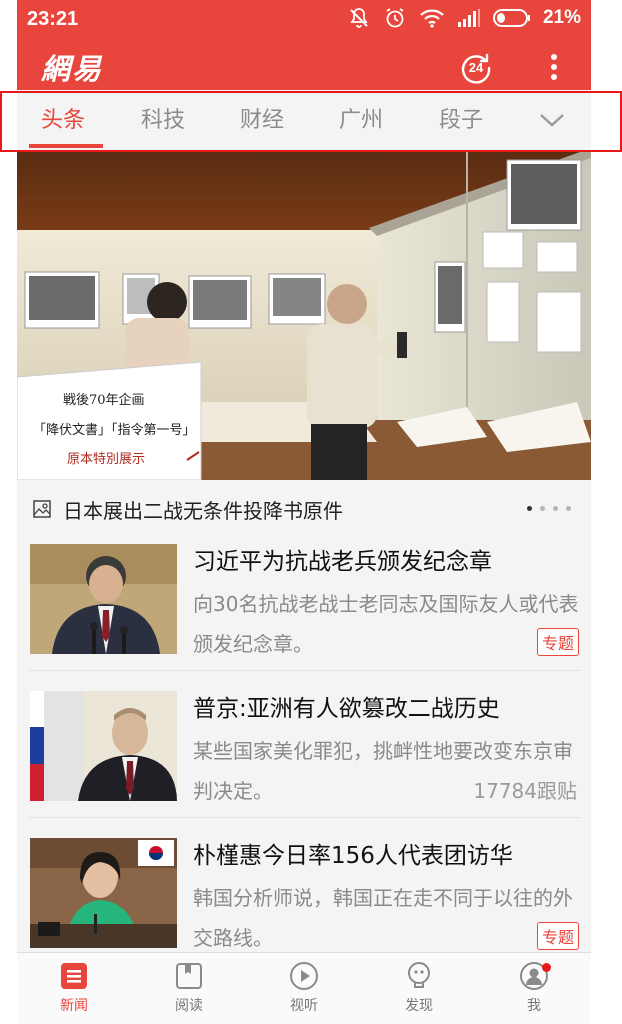 This screenshot has width=622, height=1024. Describe the element at coordinates (419, 1006) in the screenshot. I see `nav-label: 发现` at that location.